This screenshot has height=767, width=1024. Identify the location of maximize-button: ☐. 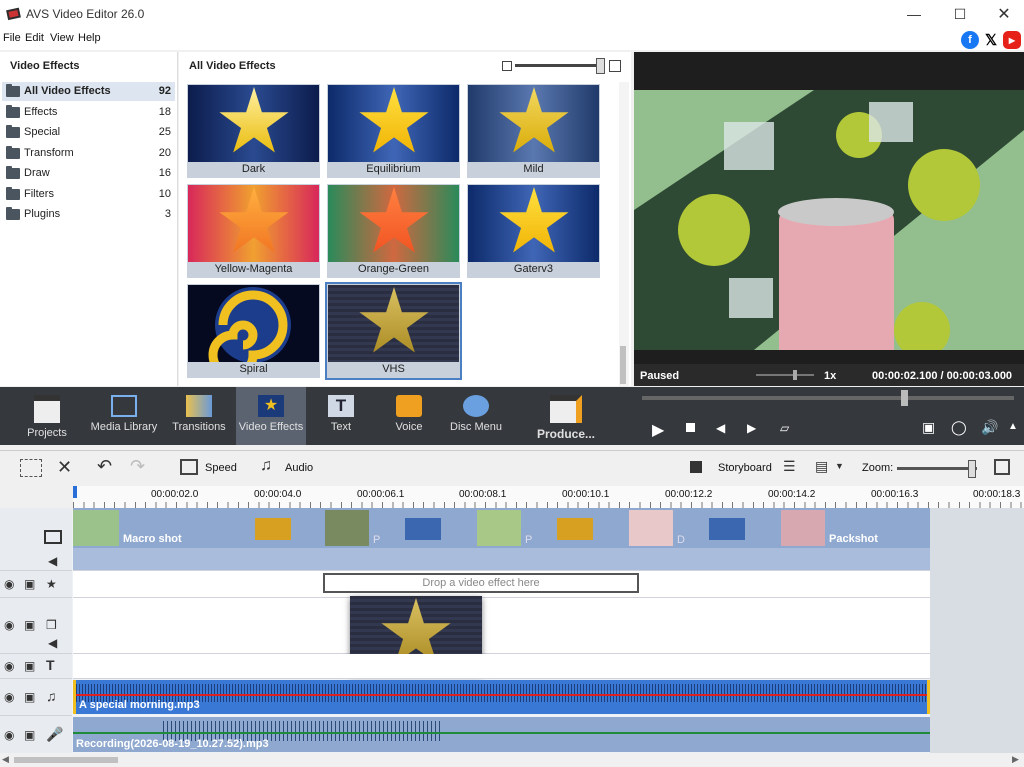
(960, 14).